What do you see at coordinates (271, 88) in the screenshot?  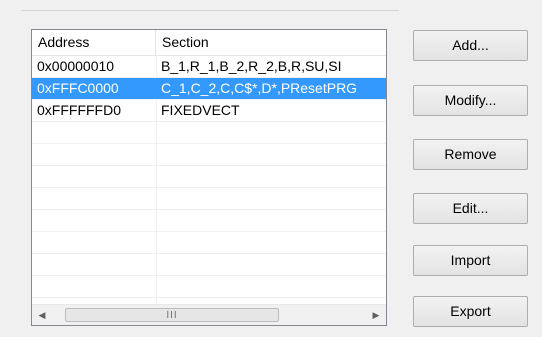 I see `section-cell: C_1,C_2,C,C$*,D*,PResetPRG` at bounding box center [271, 88].